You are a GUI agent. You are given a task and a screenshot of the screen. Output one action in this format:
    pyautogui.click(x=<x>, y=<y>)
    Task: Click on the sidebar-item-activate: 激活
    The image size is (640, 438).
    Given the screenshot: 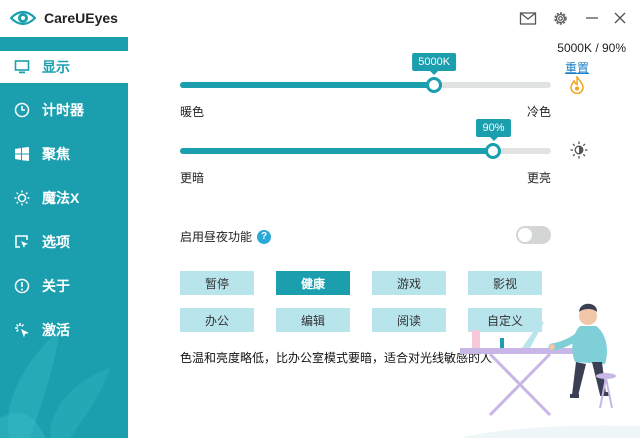 What is the action you would take?
    pyautogui.click(x=64, y=330)
    